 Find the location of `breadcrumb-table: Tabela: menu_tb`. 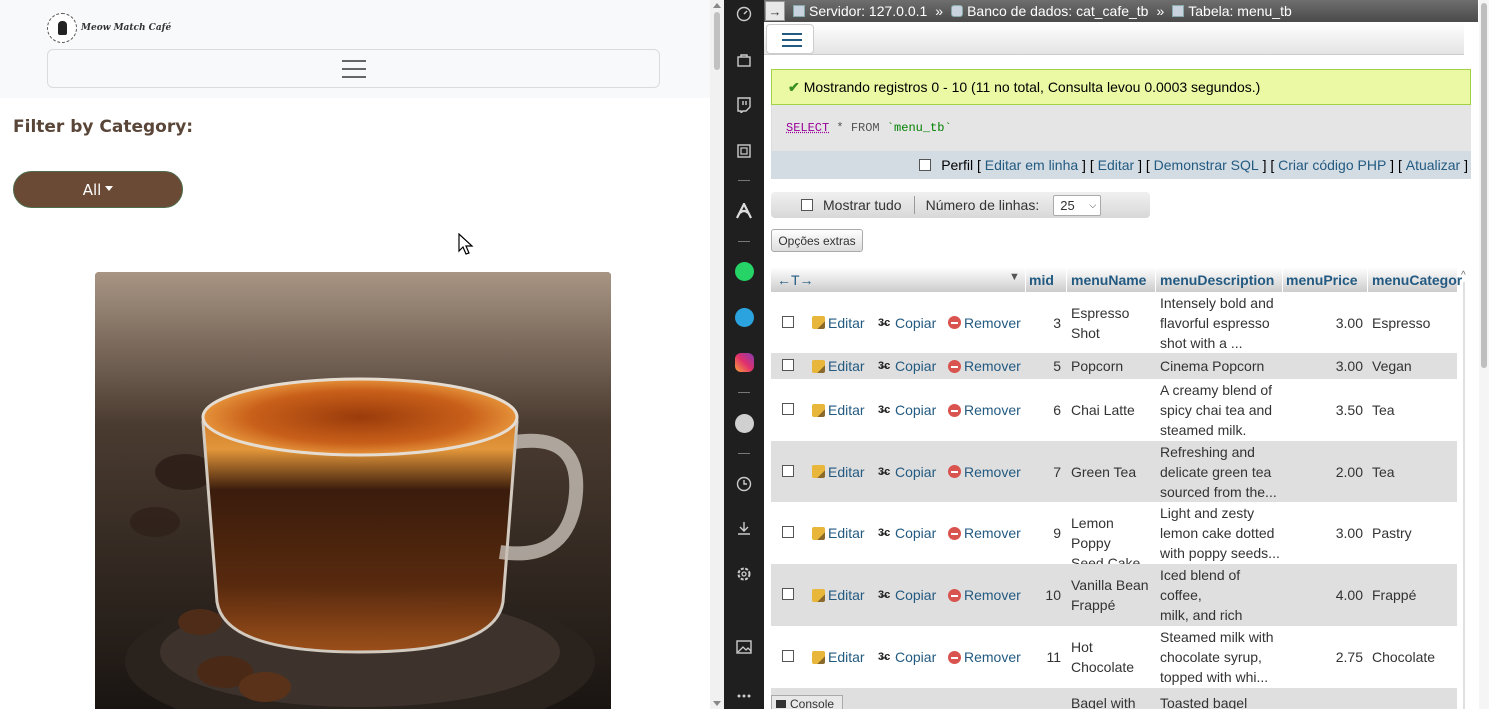

breadcrumb-table: Tabela: menu_tb is located at coordinates (1232, 11).